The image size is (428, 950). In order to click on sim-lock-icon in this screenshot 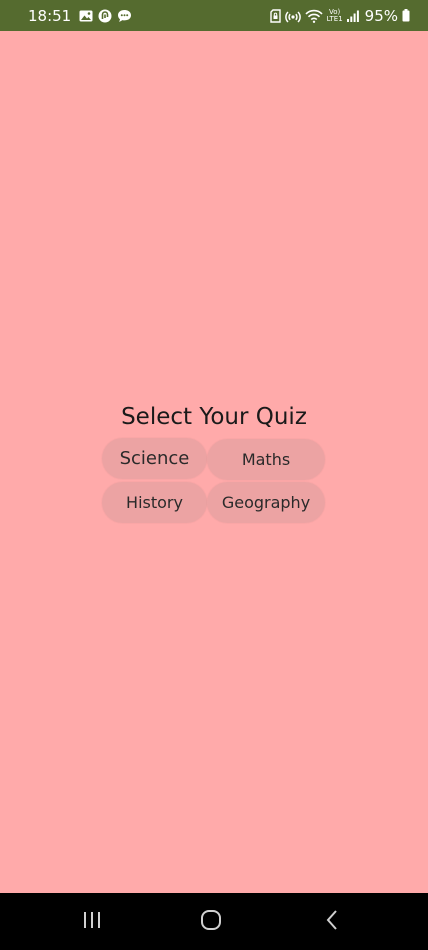, I will do `click(275, 15)`.